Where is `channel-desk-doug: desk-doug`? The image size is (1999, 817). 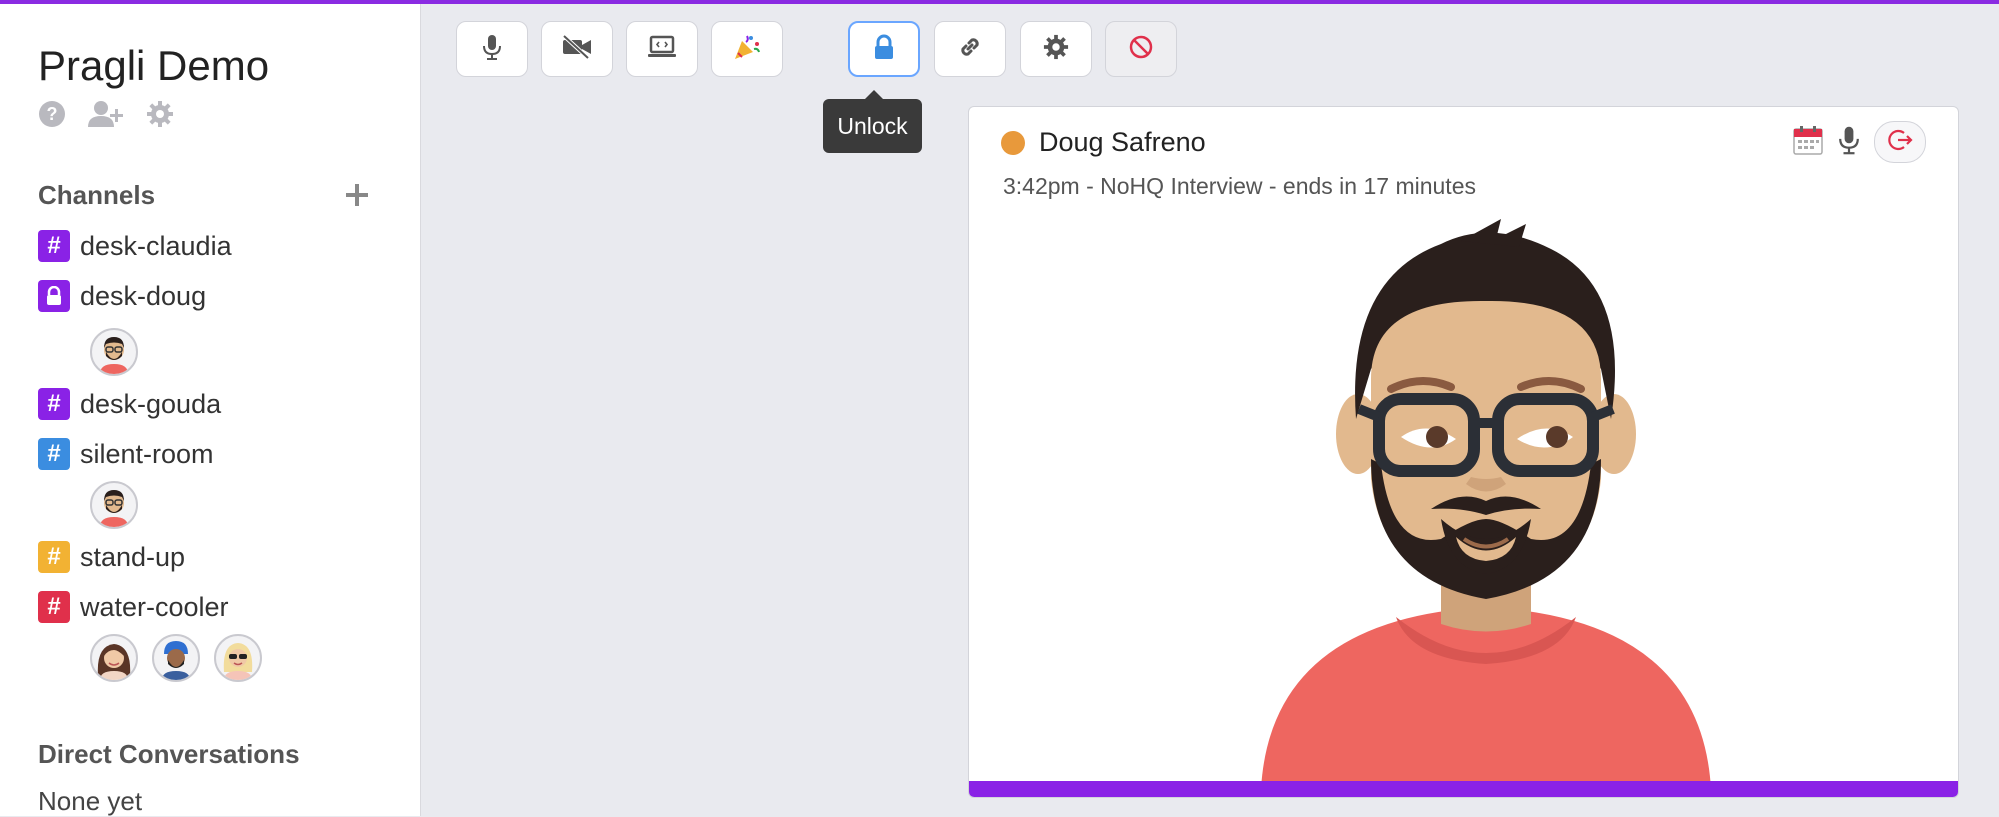 channel-desk-doug: desk-doug is located at coordinates (122, 296).